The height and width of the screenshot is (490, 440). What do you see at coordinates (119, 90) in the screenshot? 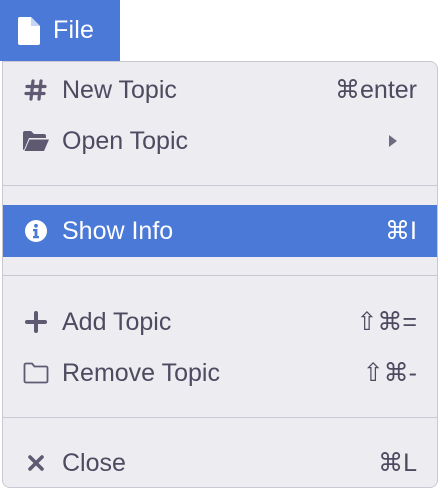
I see `menu-item-label: New Topic` at bounding box center [119, 90].